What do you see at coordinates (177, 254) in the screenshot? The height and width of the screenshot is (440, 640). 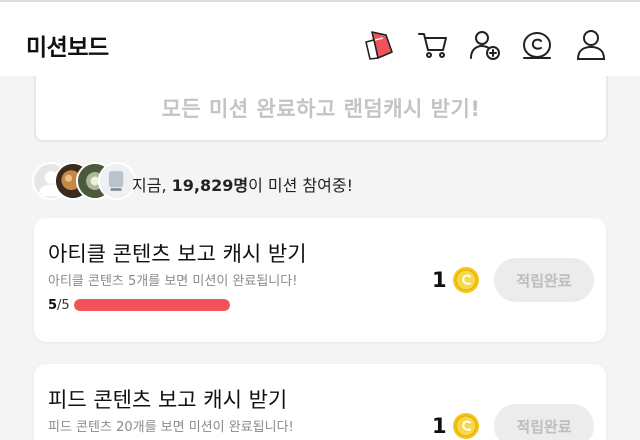 I see `mission-title: 아티클 콘텐츠 보고 캐시 받기` at bounding box center [177, 254].